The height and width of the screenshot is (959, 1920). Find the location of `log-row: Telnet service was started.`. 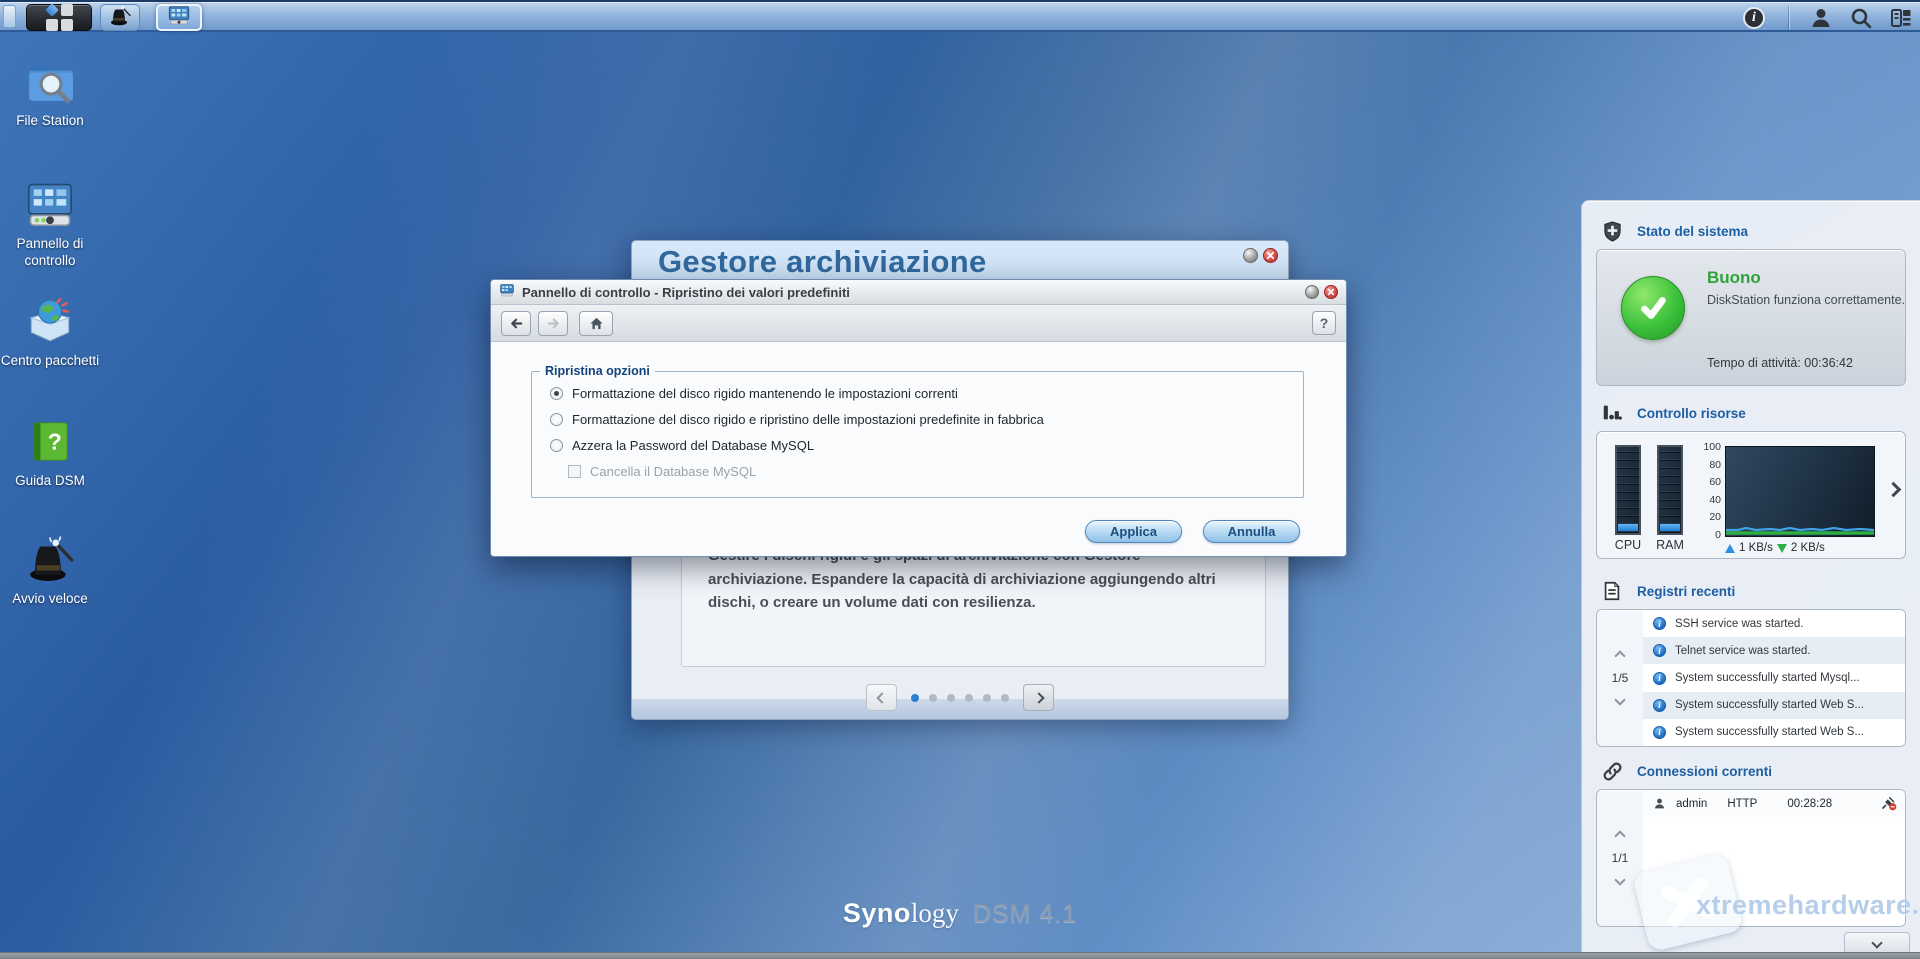

log-row: Telnet service was started. is located at coordinates (1774, 651).